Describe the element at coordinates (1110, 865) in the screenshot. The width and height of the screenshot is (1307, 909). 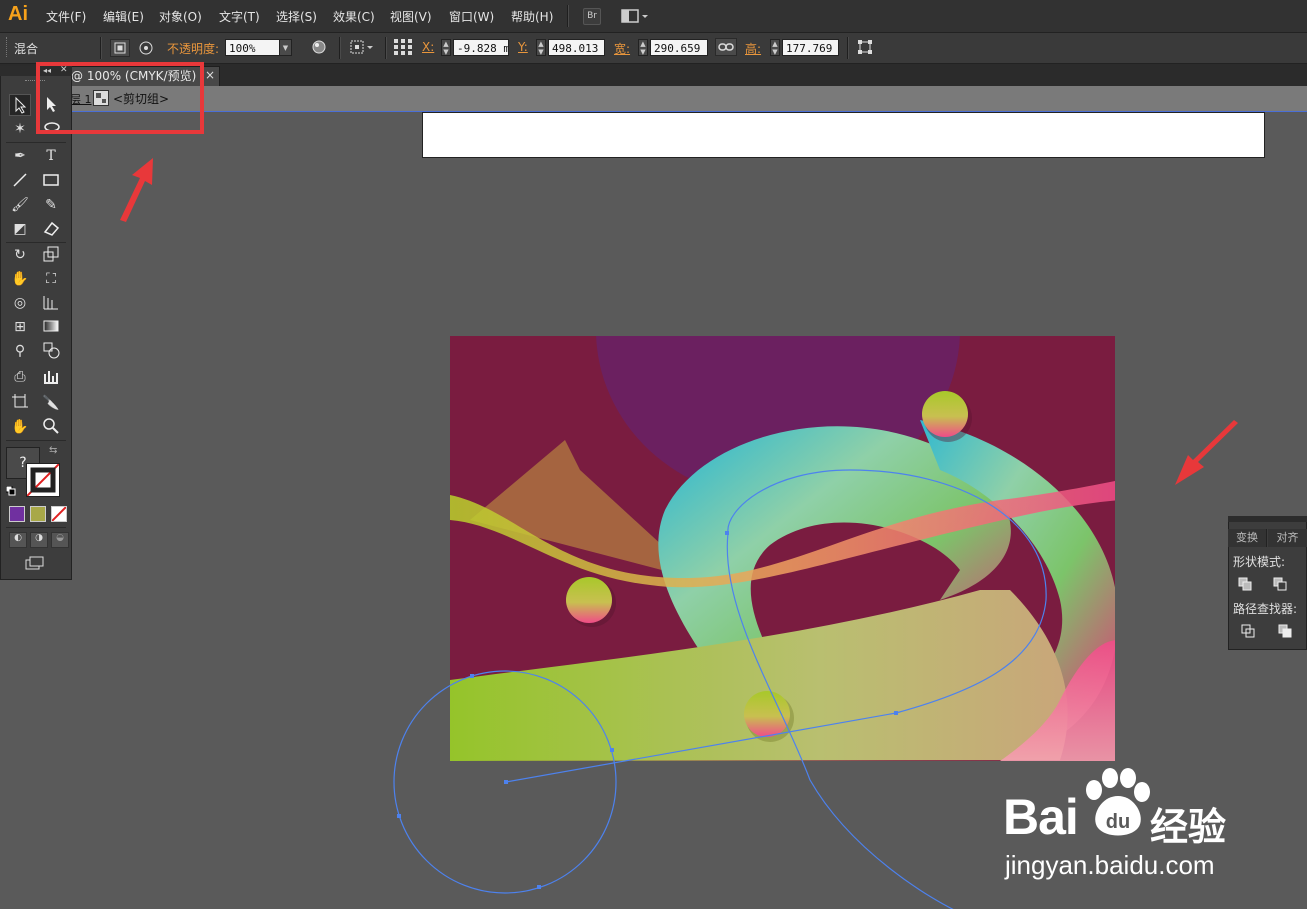
I see `baidu-url: jingyan.baidu.com` at that location.